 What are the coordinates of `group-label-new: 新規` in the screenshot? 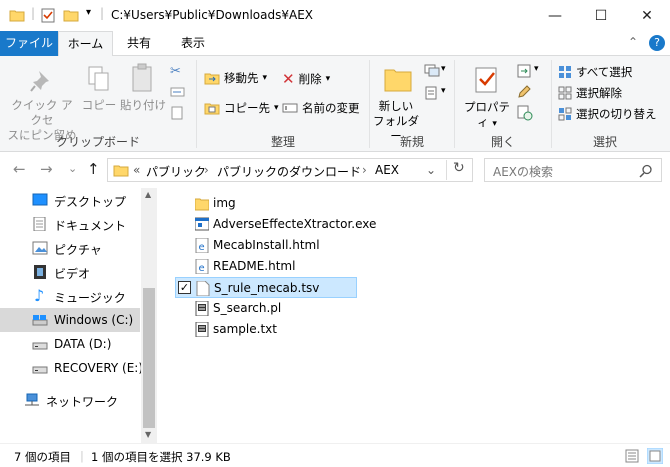 It's located at (411, 142).